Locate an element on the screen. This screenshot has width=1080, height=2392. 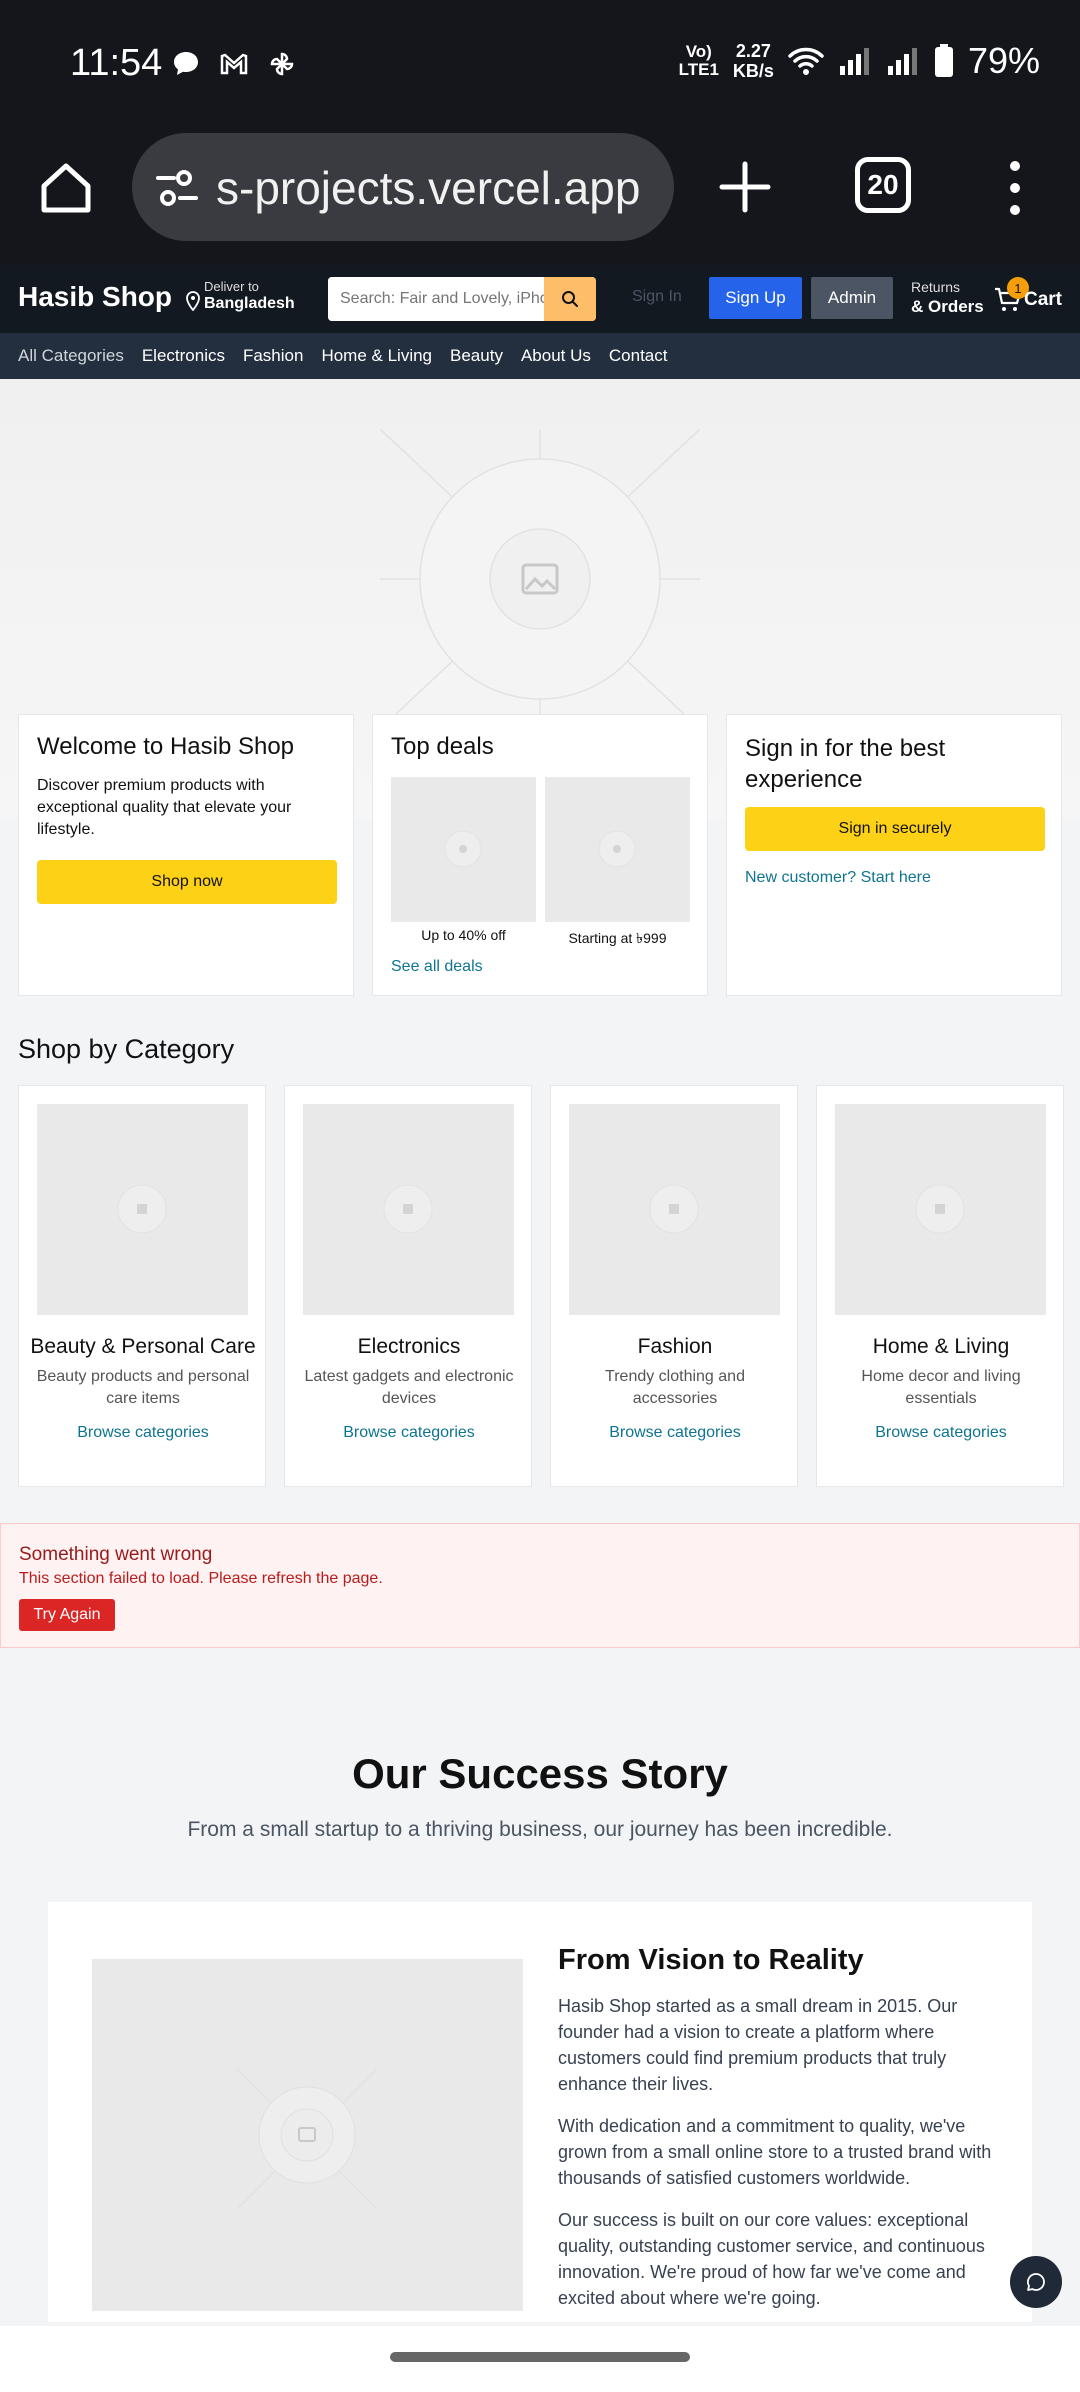
error-title: Something went wrong is located at coordinates (116, 1554).